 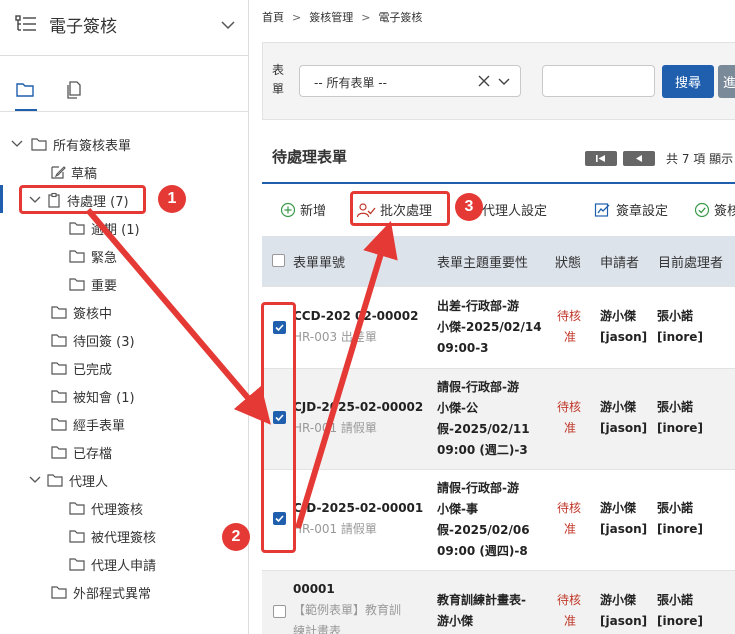 I want to click on tab-folder, so click(x=26, y=94).